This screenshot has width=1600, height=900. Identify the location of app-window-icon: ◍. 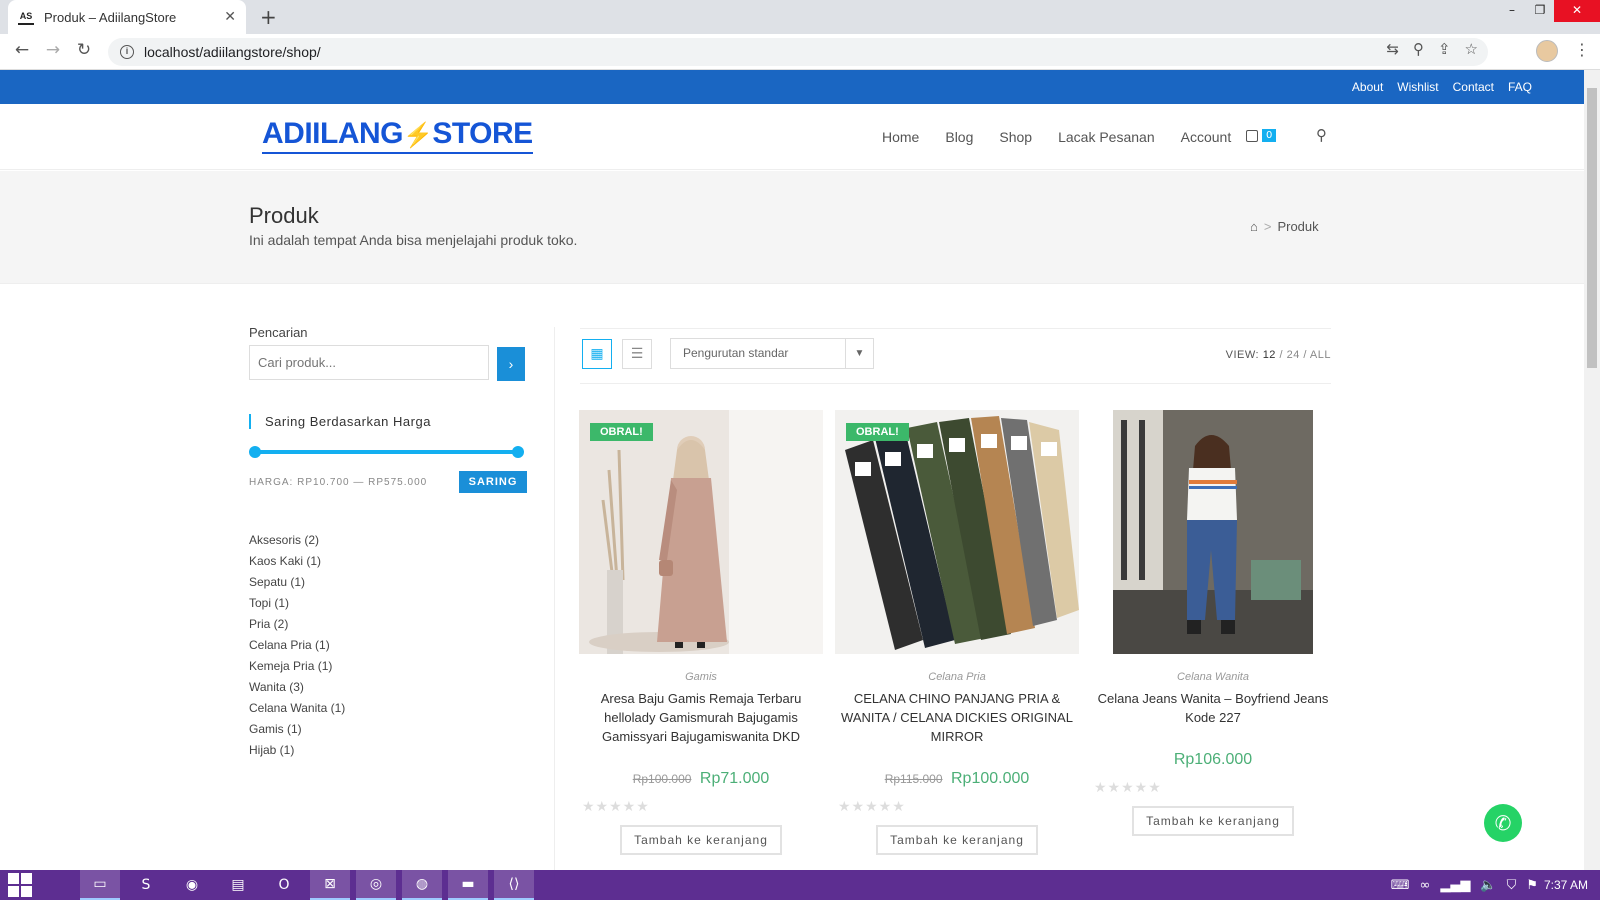
(422, 885).